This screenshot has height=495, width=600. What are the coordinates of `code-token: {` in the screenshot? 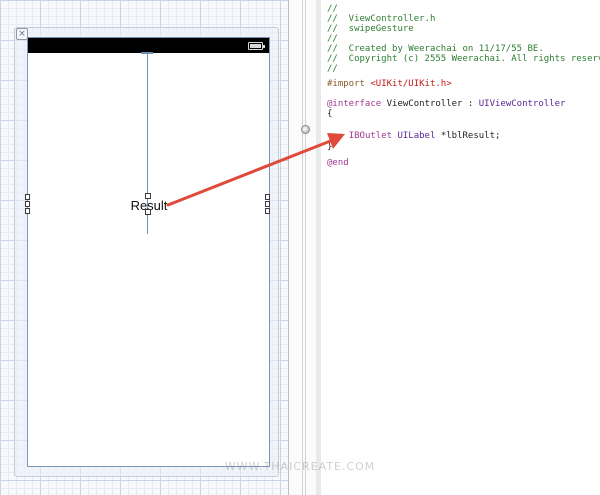 It's located at (330, 114).